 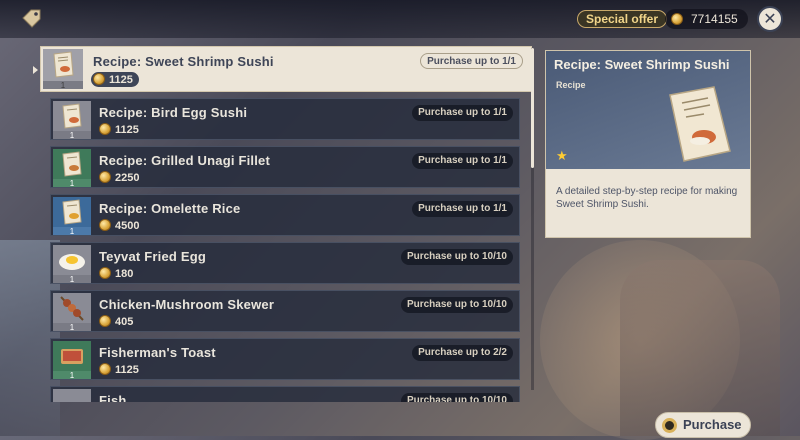 I want to click on item-price: 405, so click(x=116, y=321).